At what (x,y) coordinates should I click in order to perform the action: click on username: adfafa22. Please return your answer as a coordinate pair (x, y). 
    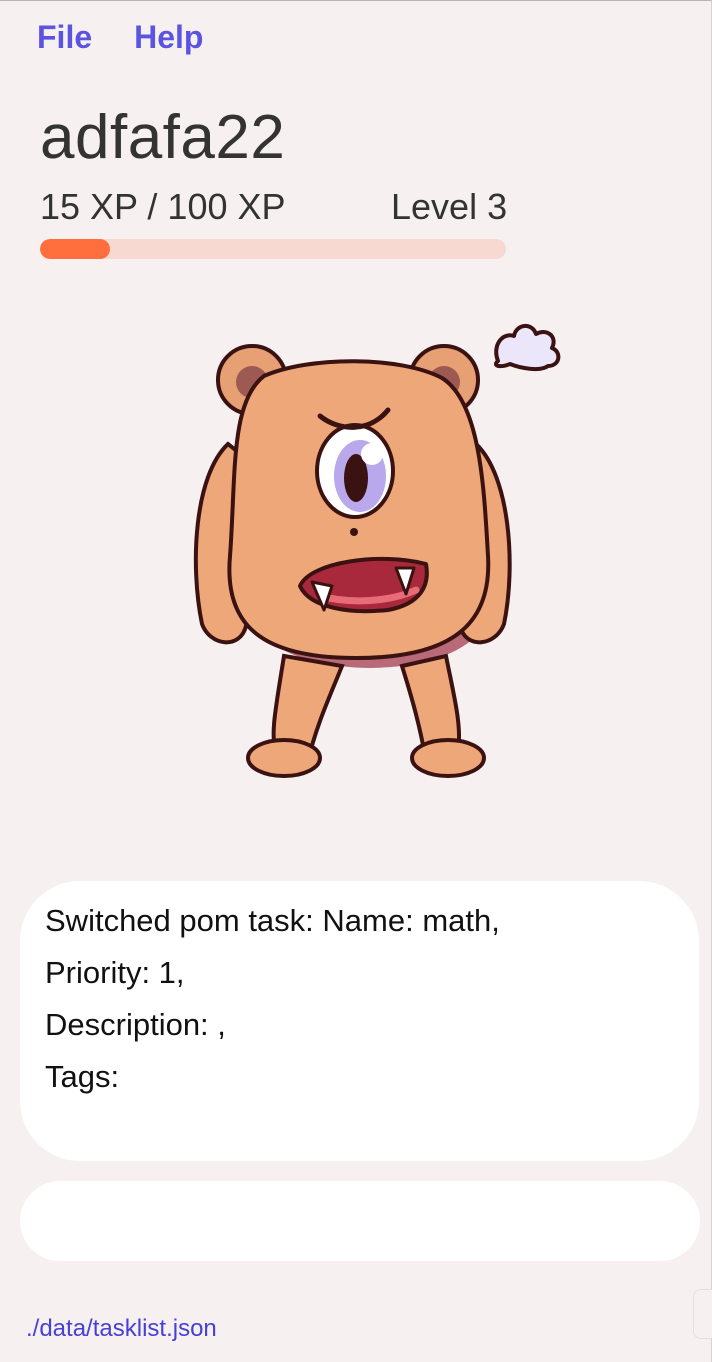
    Looking at the image, I should click on (163, 137).